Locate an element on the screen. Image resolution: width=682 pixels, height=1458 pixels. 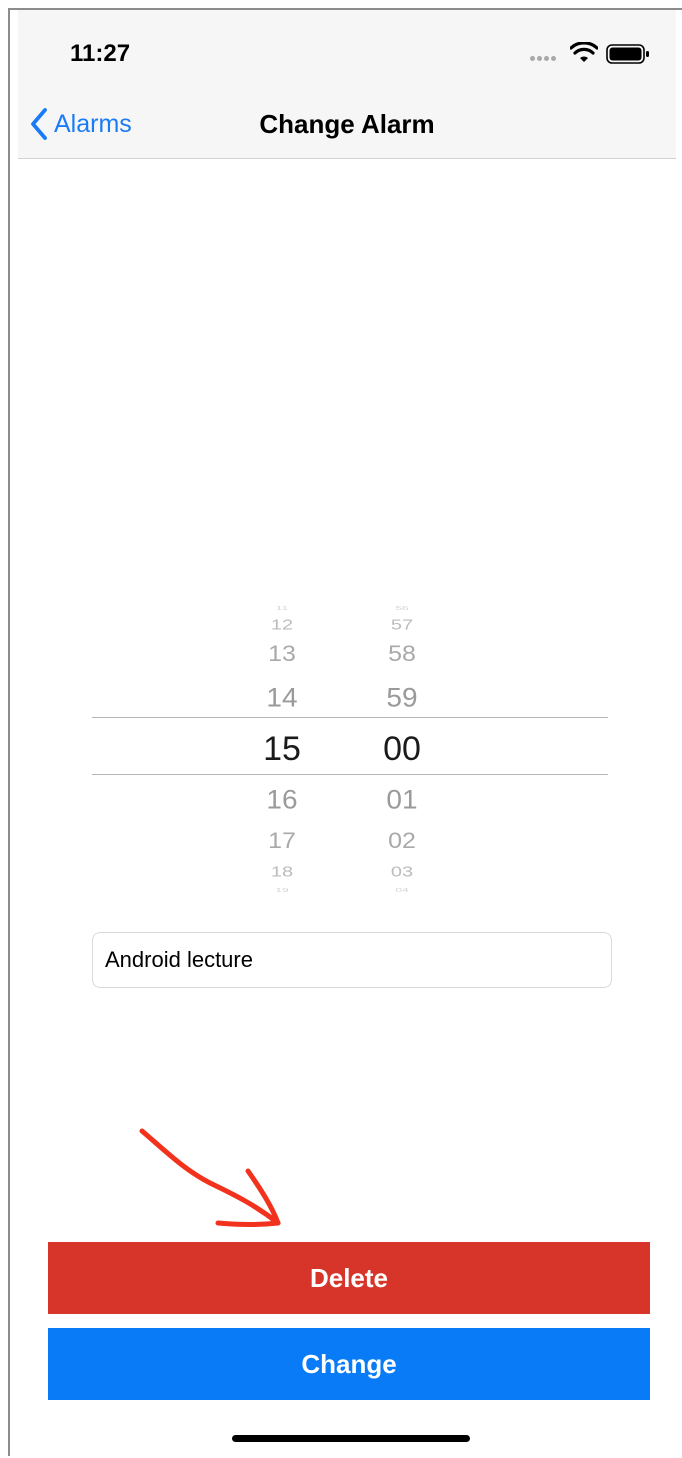
hour-option: 17 is located at coordinates (282, 841).